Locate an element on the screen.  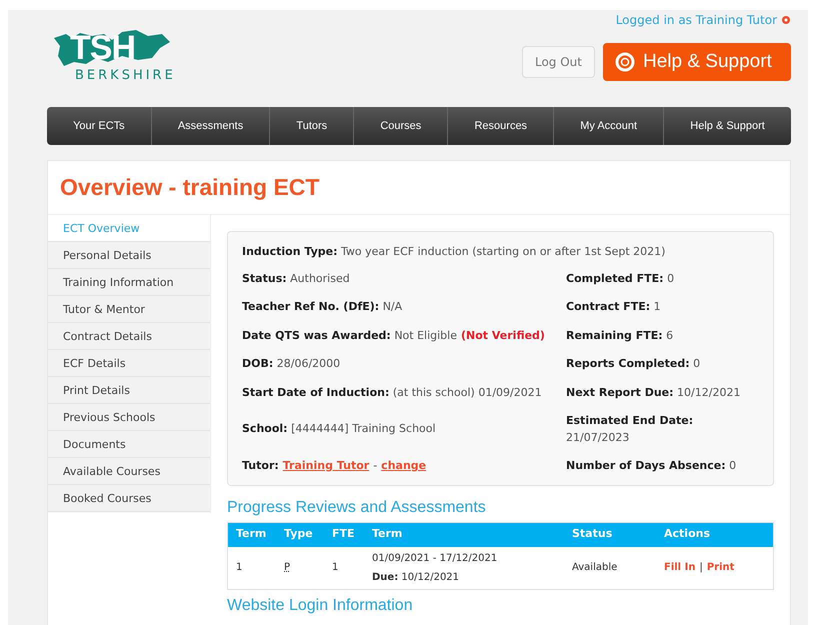
warning-text: (Not Verified) is located at coordinates (503, 336).